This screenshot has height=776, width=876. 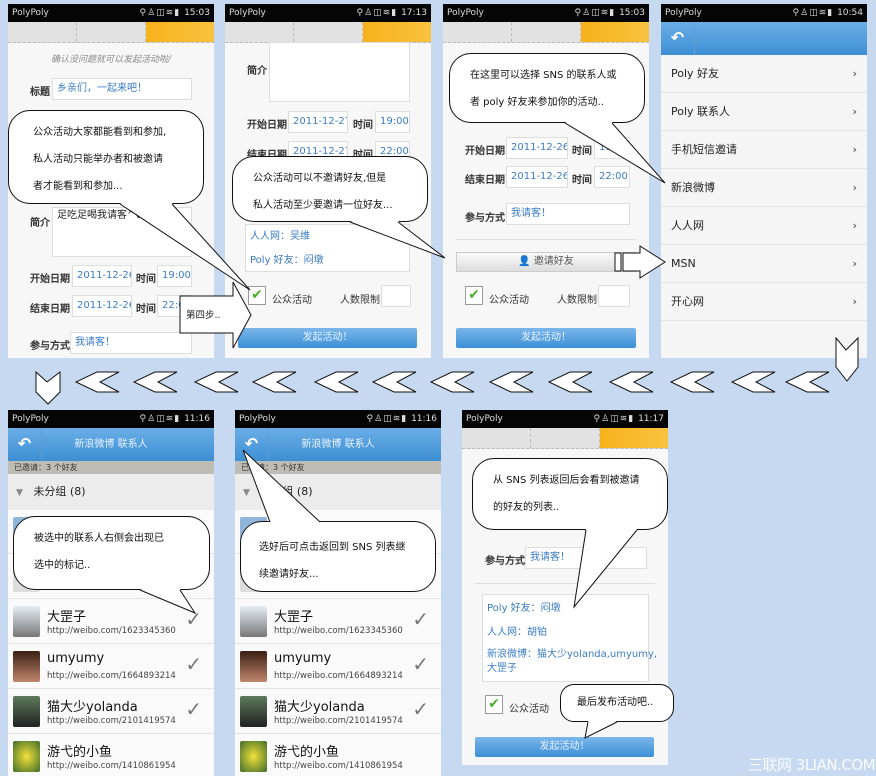 What do you see at coordinates (644, 262) in the screenshot?
I see `flow-arrow-right` at bounding box center [644, 262].